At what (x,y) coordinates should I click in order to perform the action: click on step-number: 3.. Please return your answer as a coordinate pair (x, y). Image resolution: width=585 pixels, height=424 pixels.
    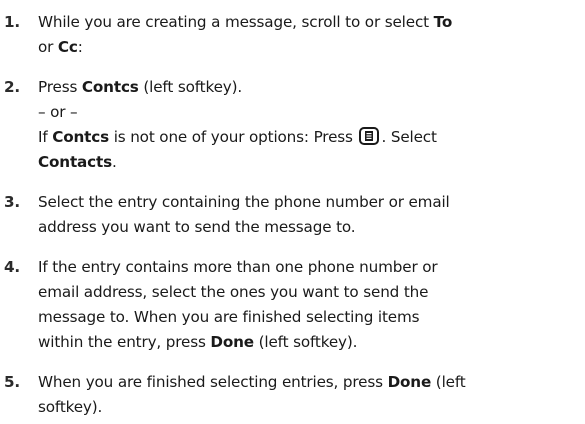
    Looking at the image, I should click on (12, 202).